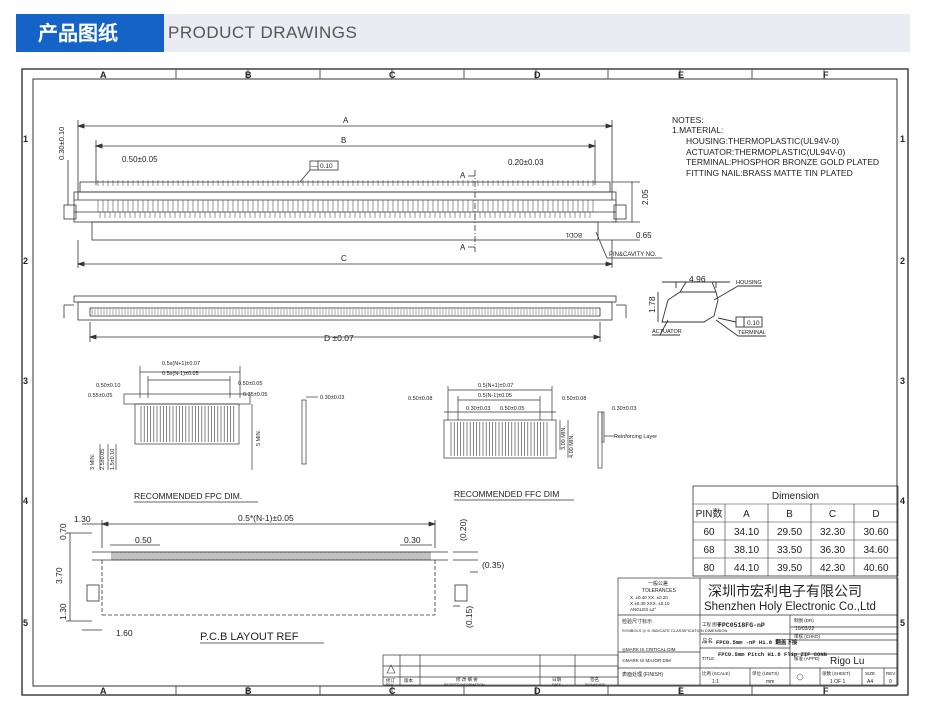  Describe the element at coordinates (752, 333) in the screenshot. I see `terminal-label: TERMINAL` at that location.